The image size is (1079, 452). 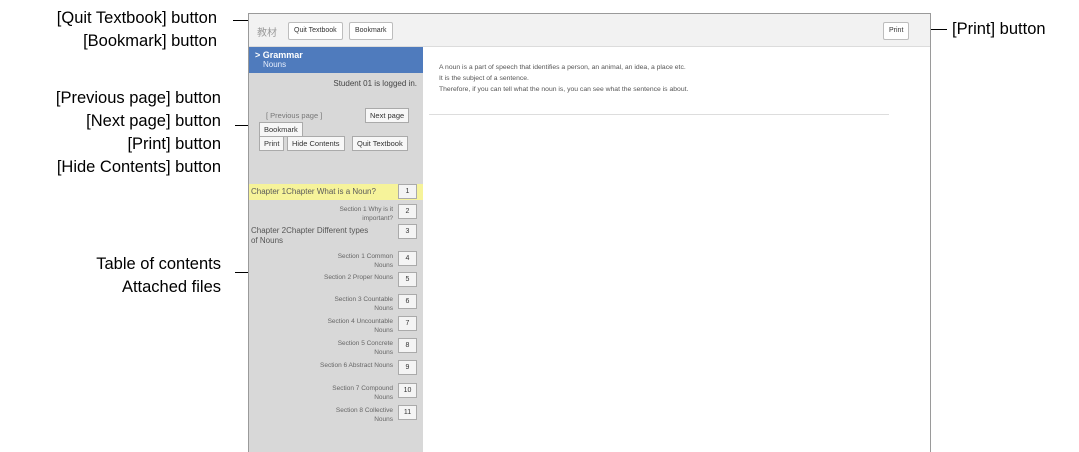 What do you see at coordinates (323, 192) in the screenshot?
I see `toc-chapter-1: Chapter 1Chapter What is a Noun?` at bounding box center [323, 192].